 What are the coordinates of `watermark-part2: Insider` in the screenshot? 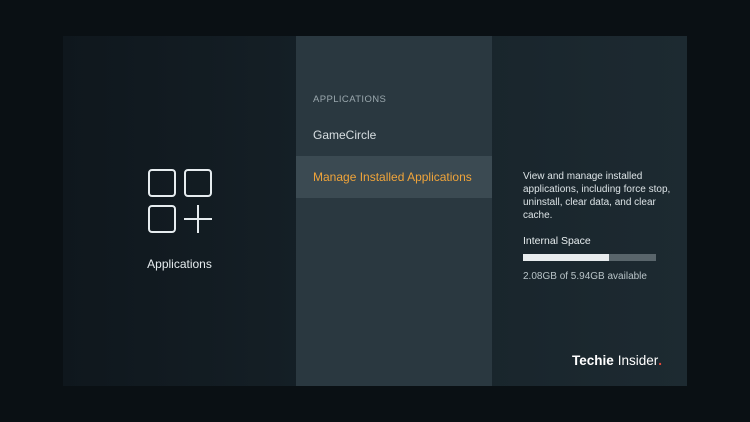 It's located at (638, 360).